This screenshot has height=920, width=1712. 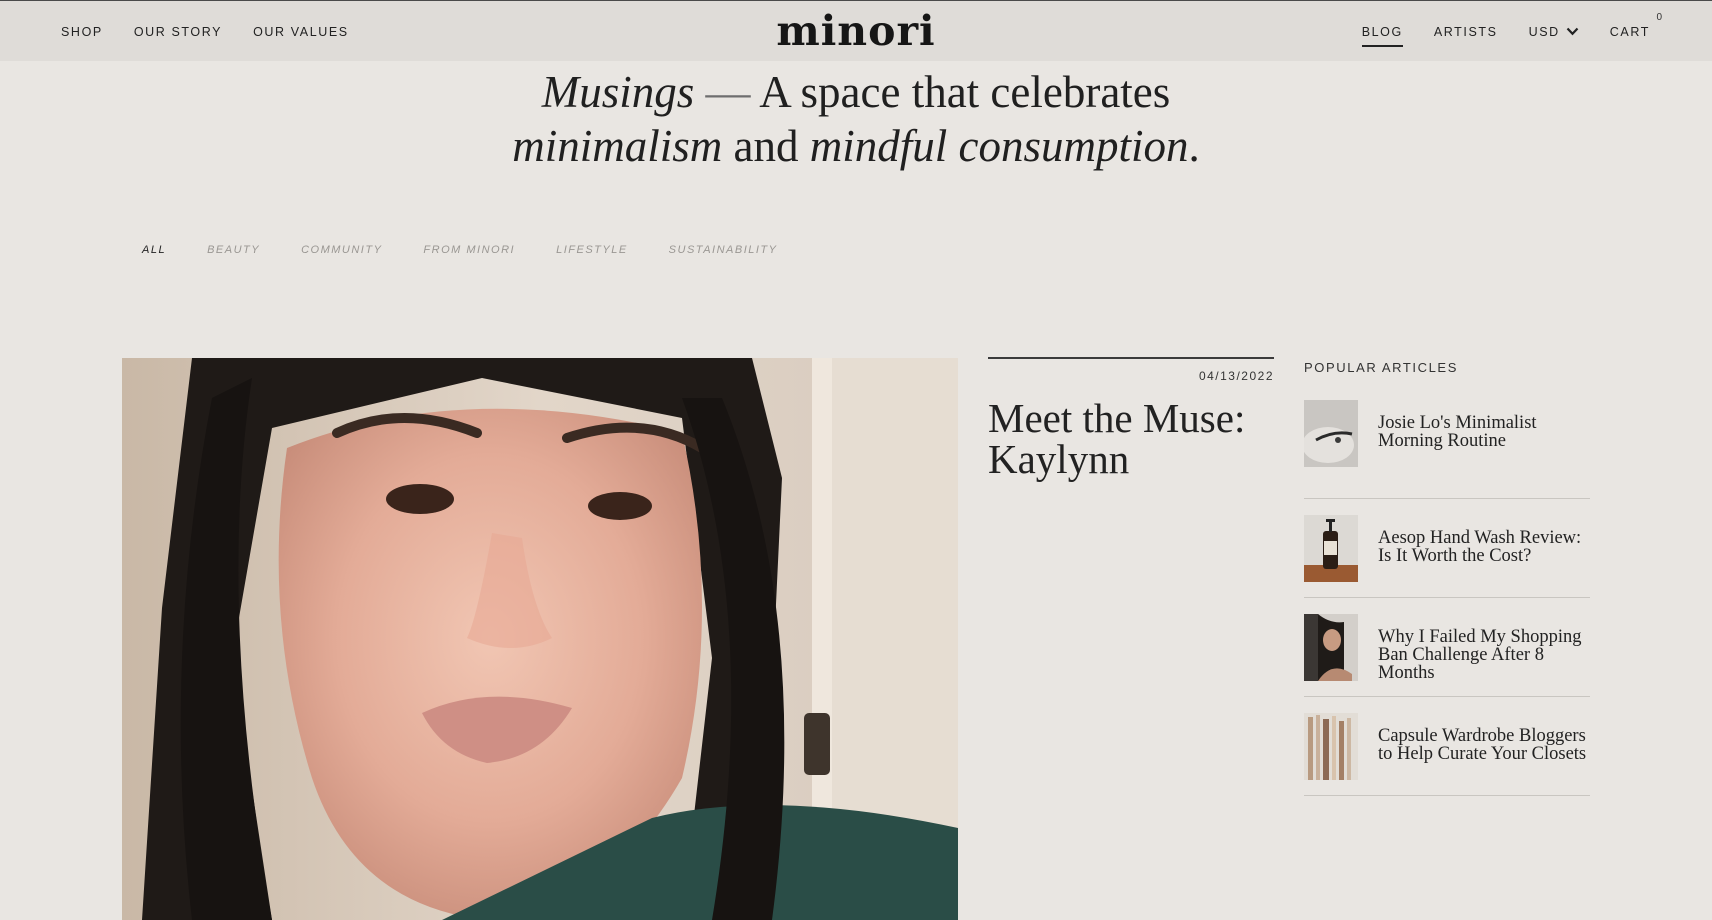 What do you see at coordinates (1457, 432) in the screenshot?
I see `popular-title-1: Josie Lo's Minimalist Morning Routine` at bounding box center [1457, 432].